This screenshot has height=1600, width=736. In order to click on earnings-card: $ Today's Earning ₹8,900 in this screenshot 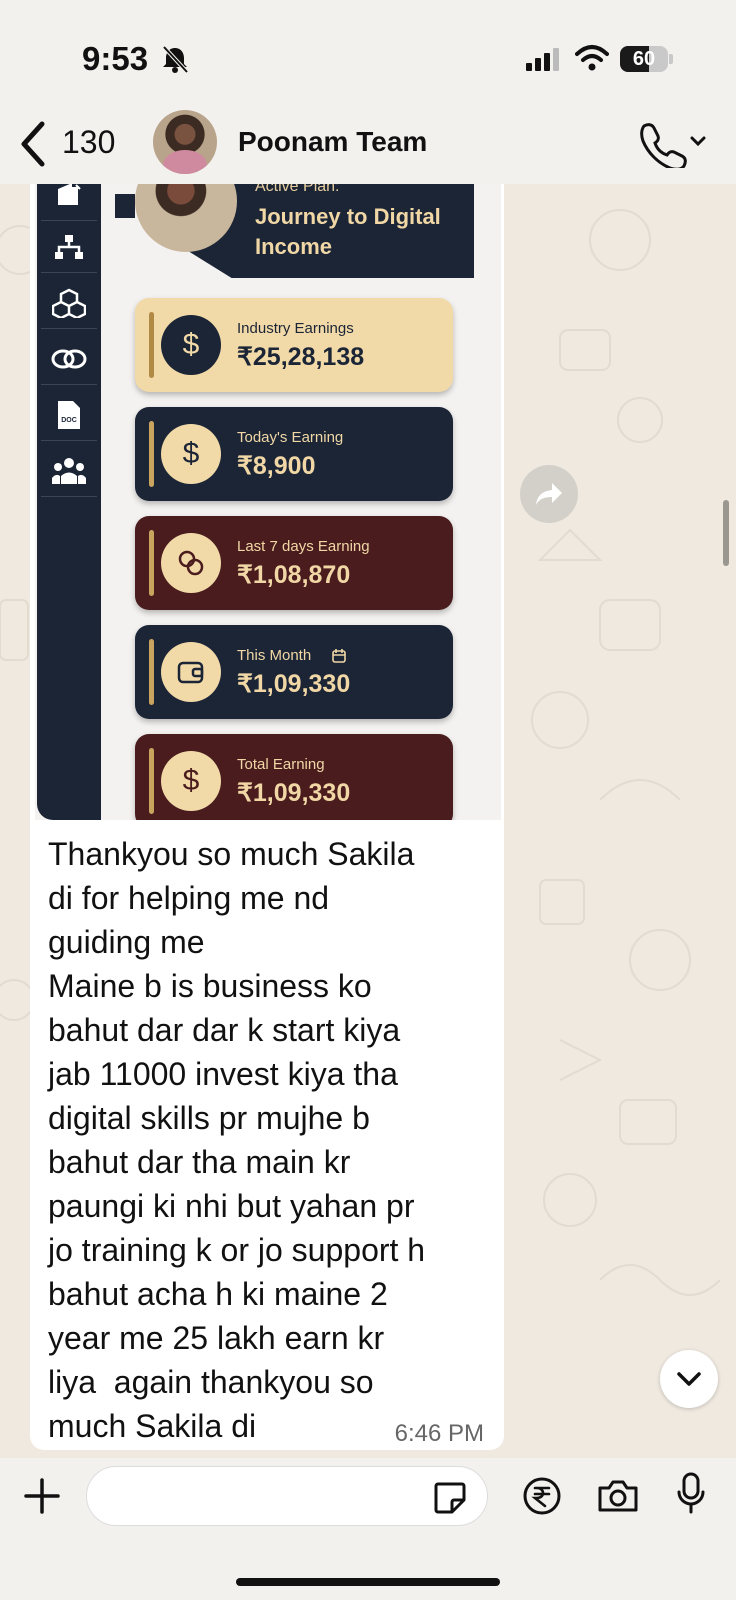, I will do `click(294, 454)`.